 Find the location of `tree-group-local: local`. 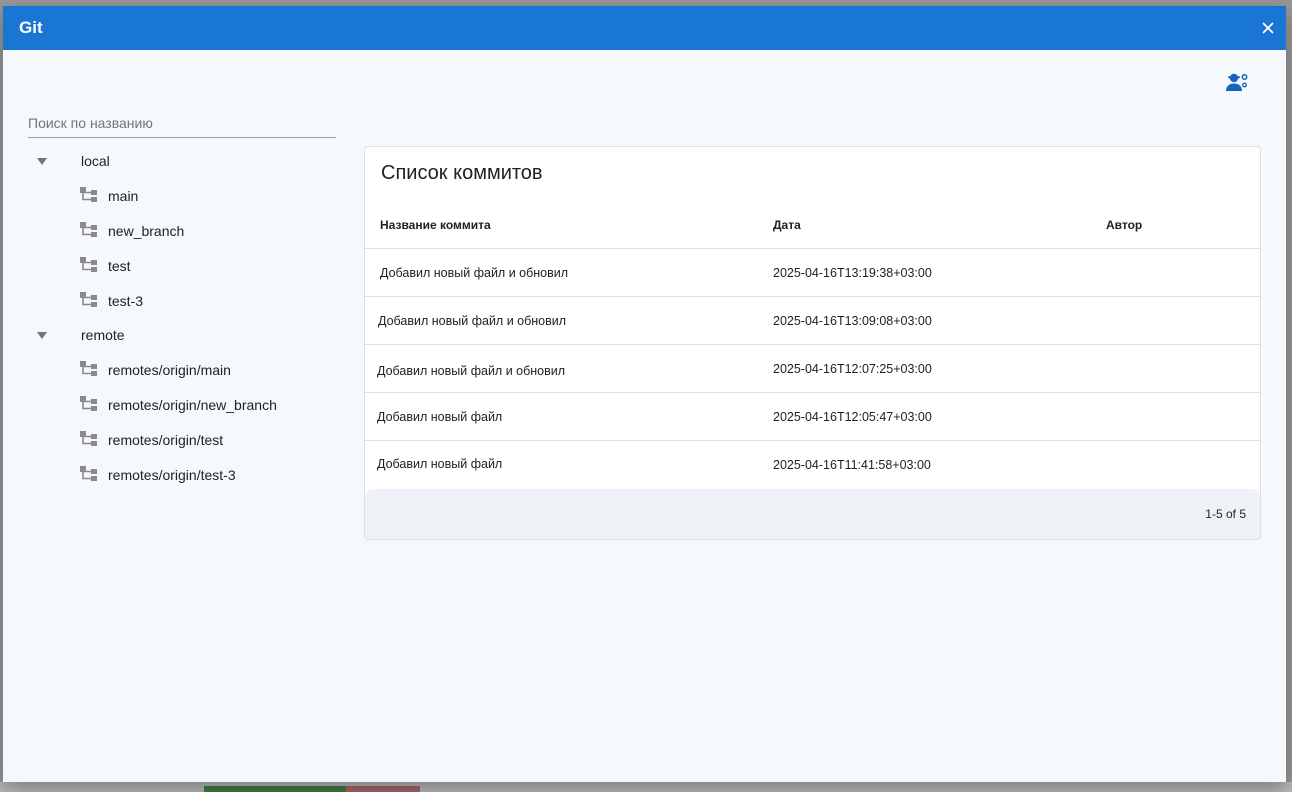

tree-group-local: local is located at coordinates (183, 161).